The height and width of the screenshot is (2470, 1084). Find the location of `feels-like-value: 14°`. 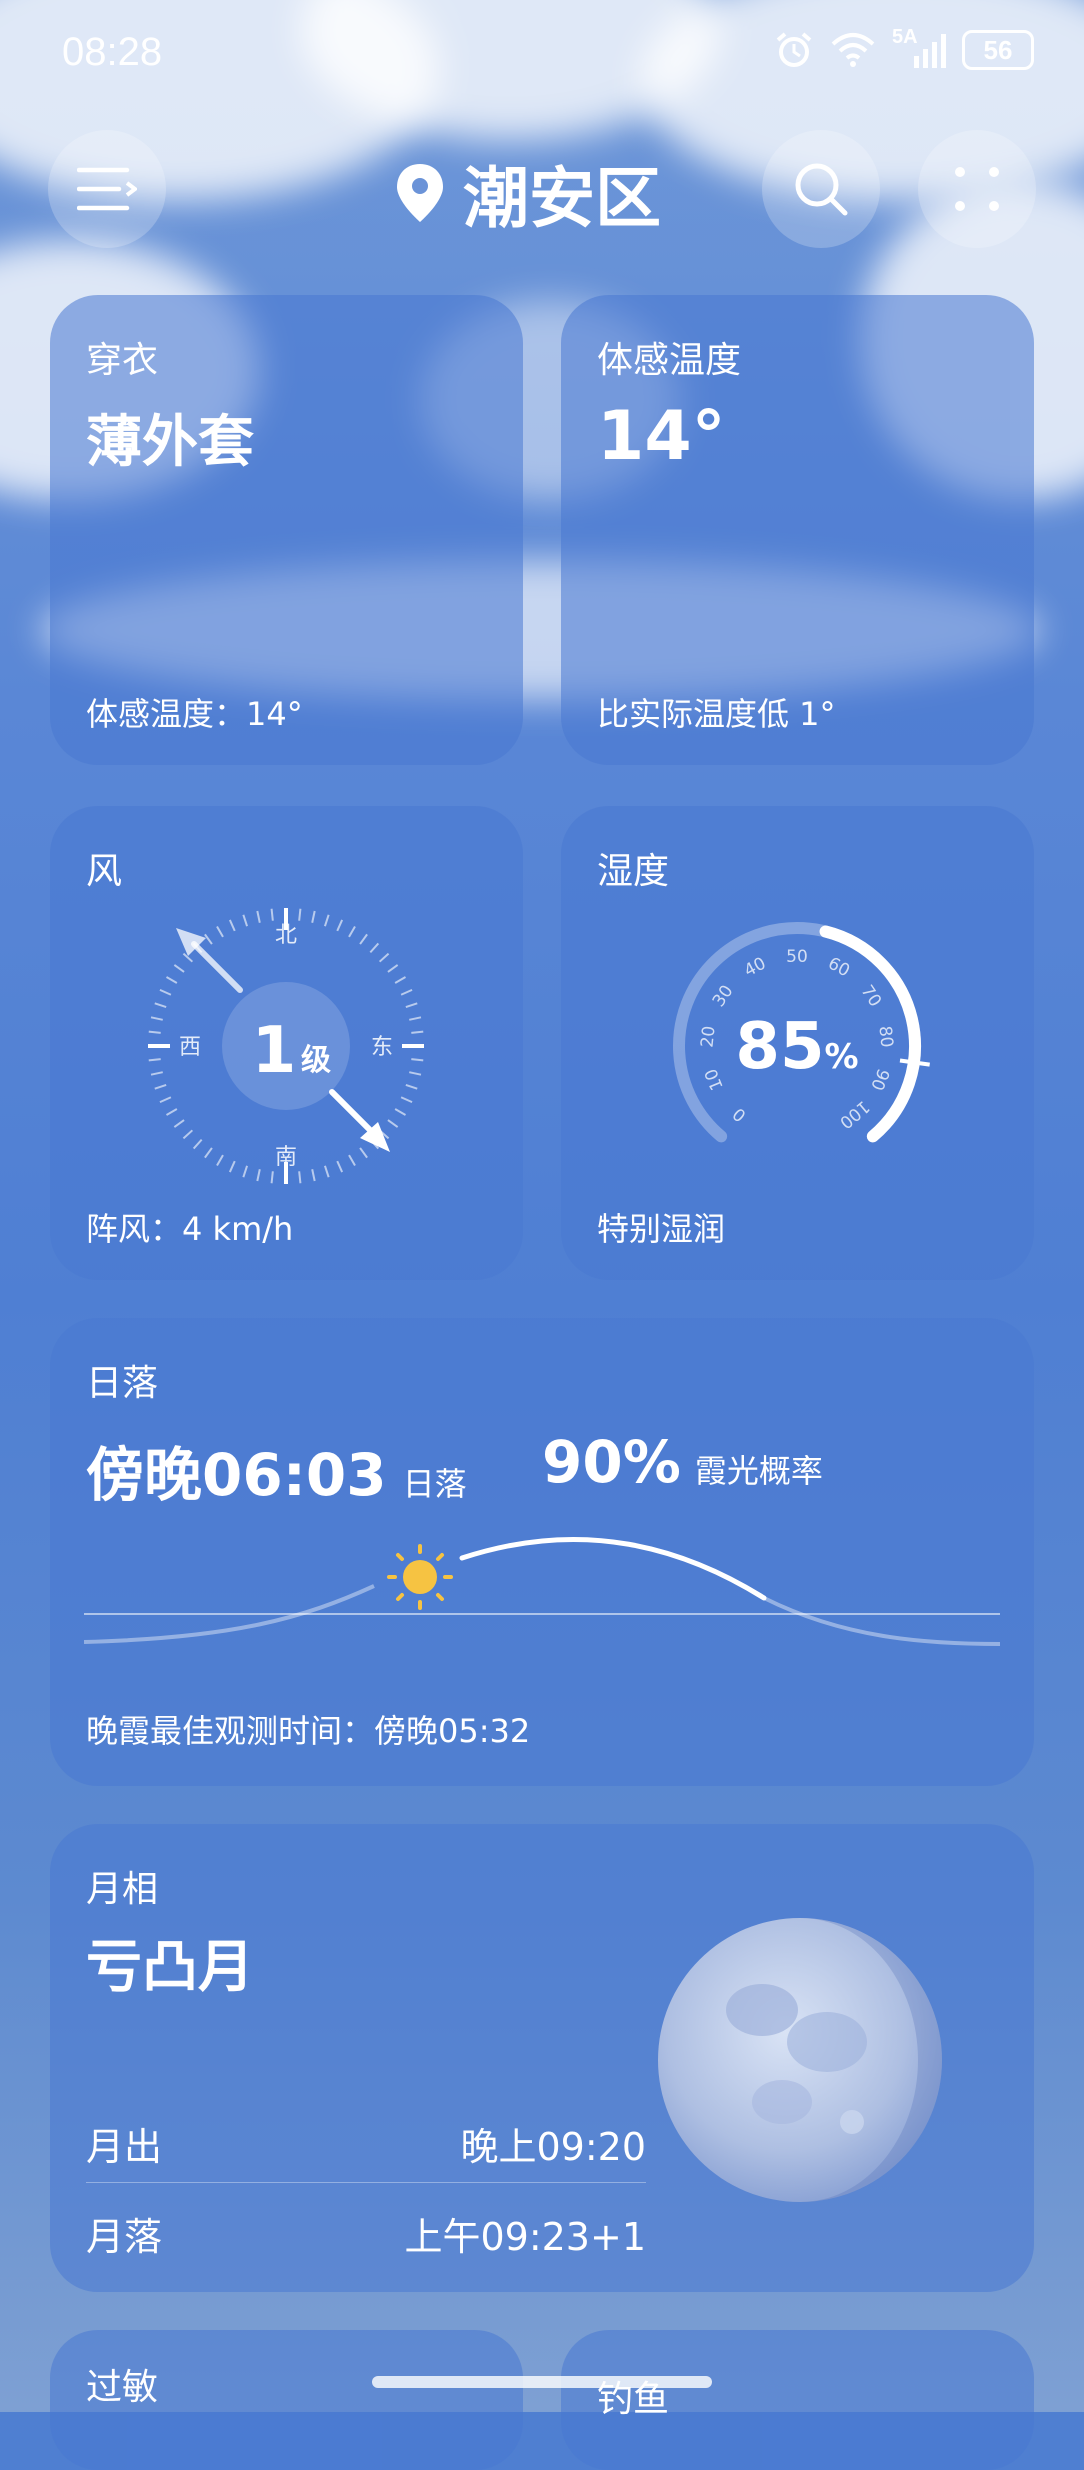

feels-like-value: 14° is located at coordinates (661, 436).